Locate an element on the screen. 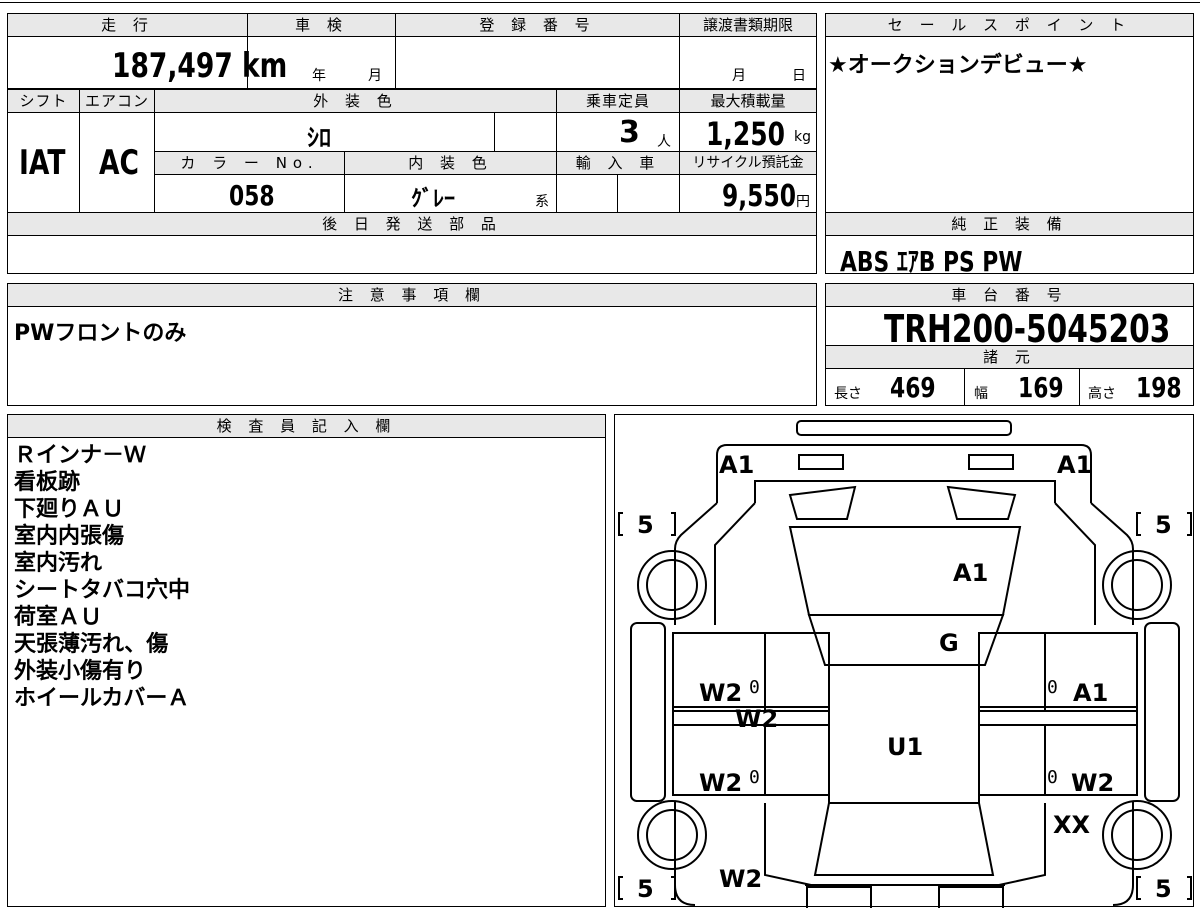  mark-tire-rear-left: 5 is located at coordinates (645, 889).